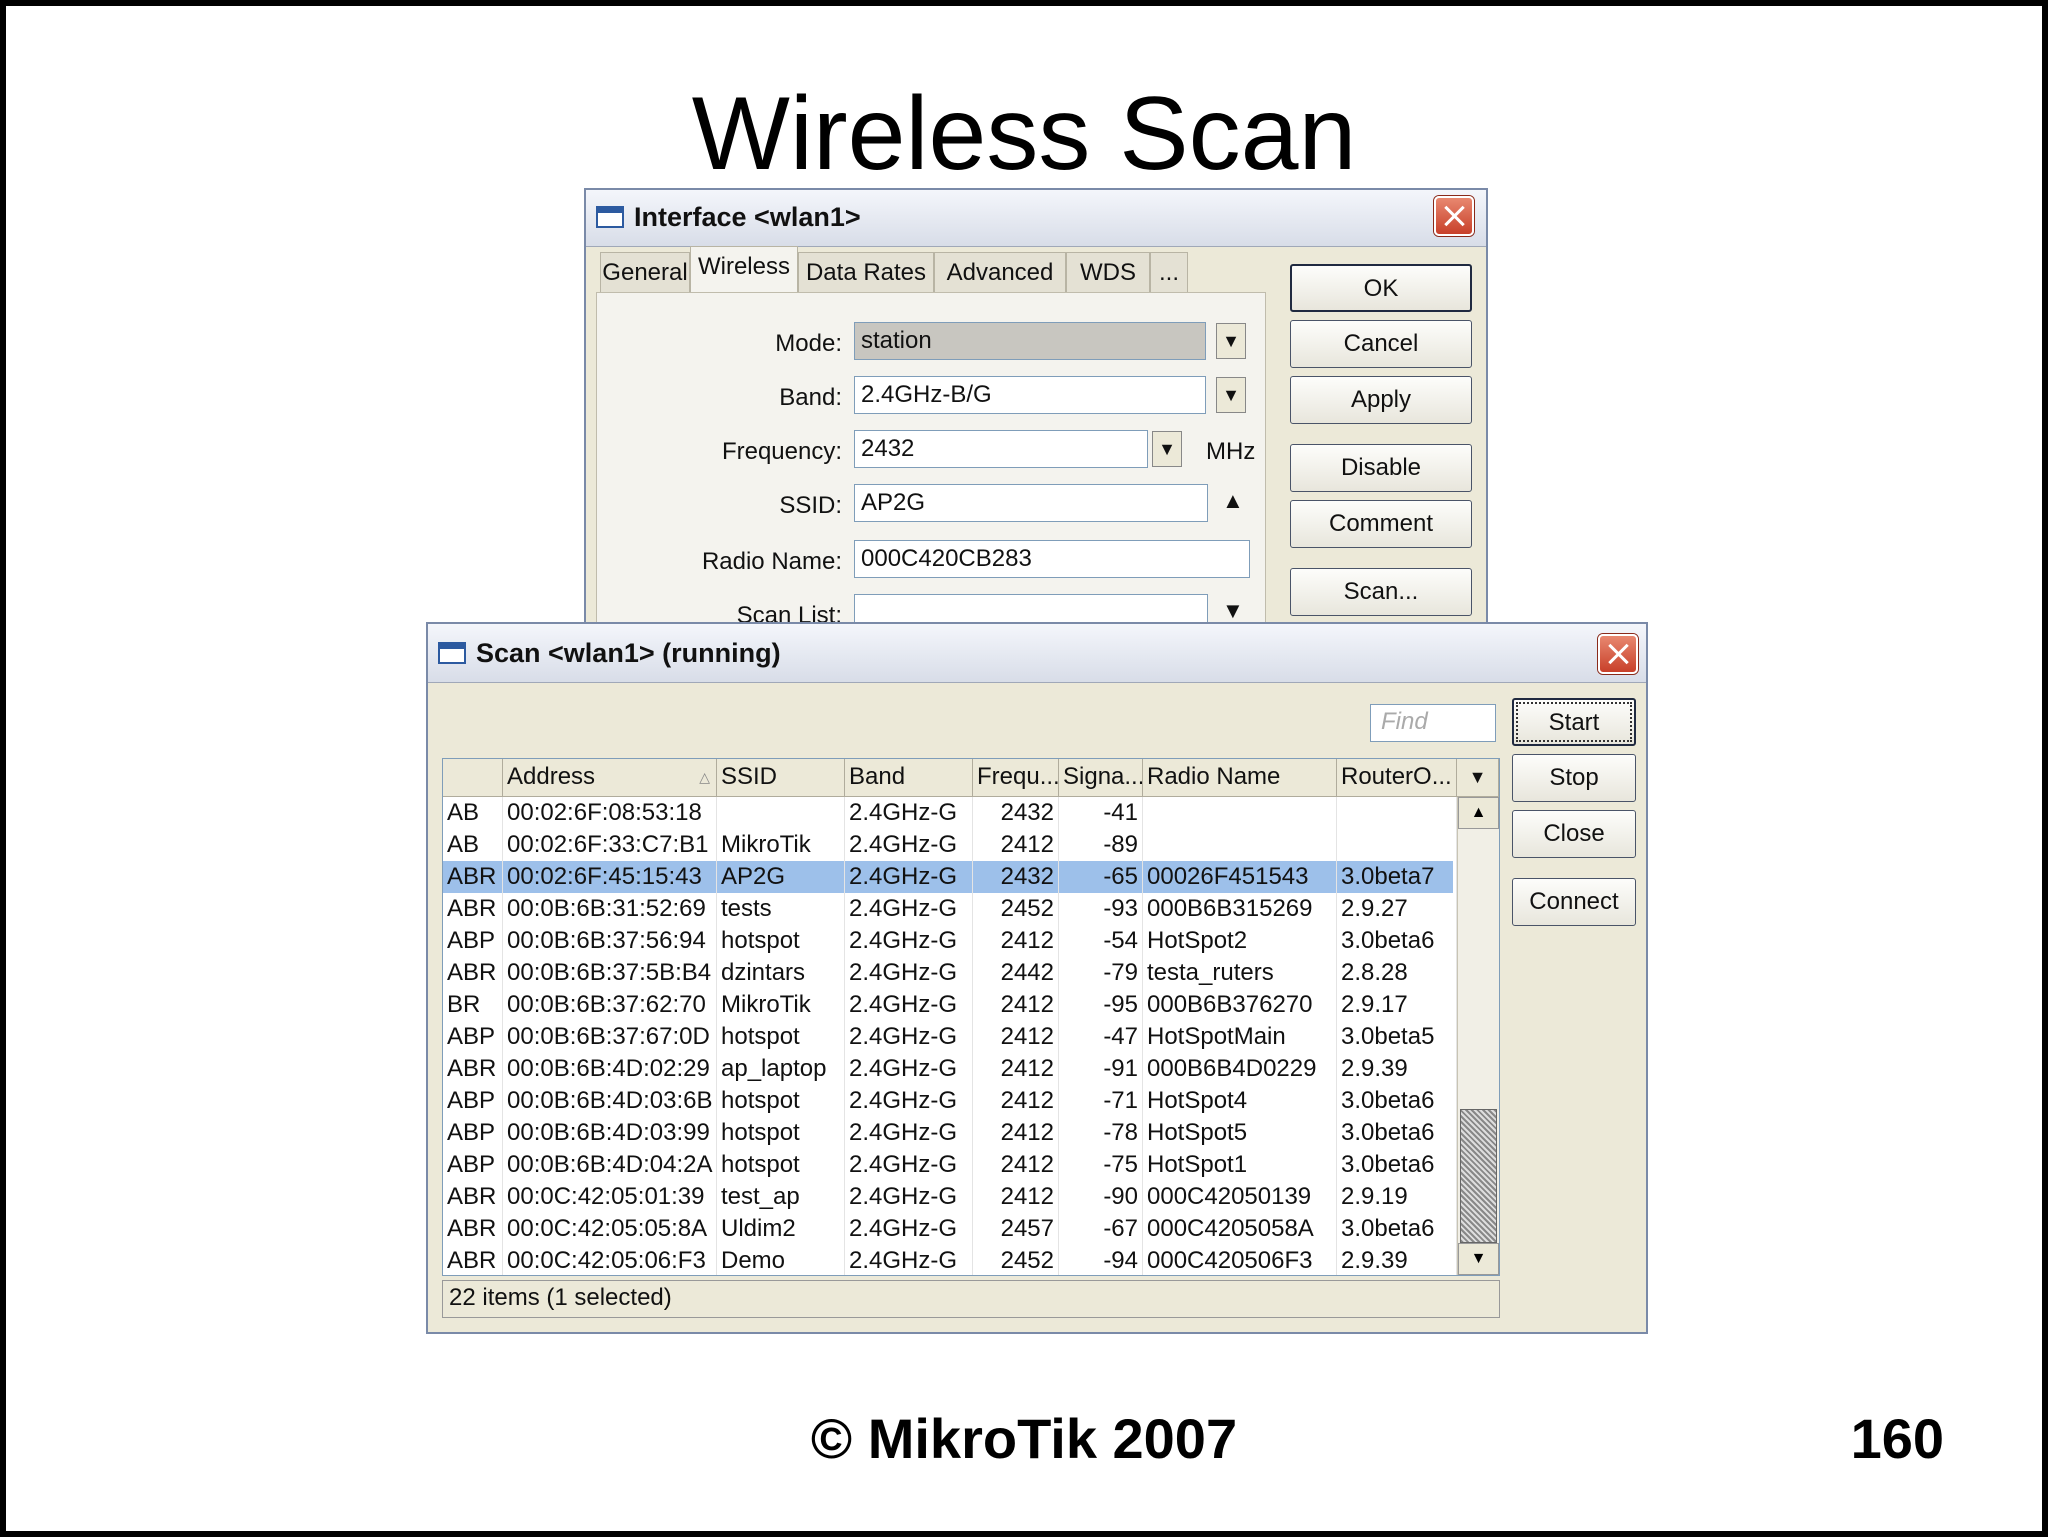 Image resolution: width=2048 pixels, height=1537 pixels. I want to click on close-button: Close, so click(1574, 834).